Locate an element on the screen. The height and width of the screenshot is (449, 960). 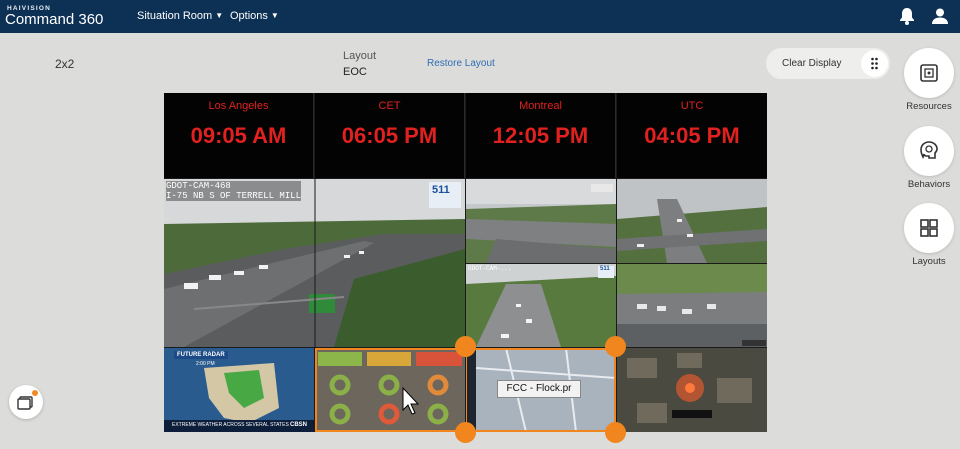
nav-options: Options ▼ is located at coordinates (254, 16).